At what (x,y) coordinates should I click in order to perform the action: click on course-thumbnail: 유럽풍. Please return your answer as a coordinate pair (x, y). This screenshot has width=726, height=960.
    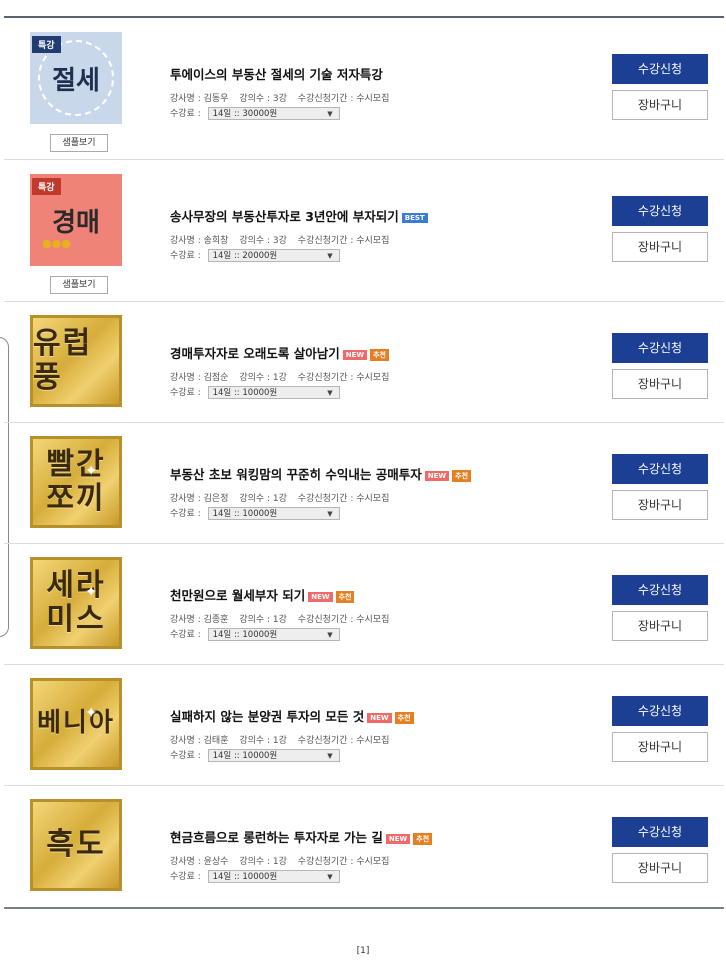
    Looking at the image, I should click on (76, 361).